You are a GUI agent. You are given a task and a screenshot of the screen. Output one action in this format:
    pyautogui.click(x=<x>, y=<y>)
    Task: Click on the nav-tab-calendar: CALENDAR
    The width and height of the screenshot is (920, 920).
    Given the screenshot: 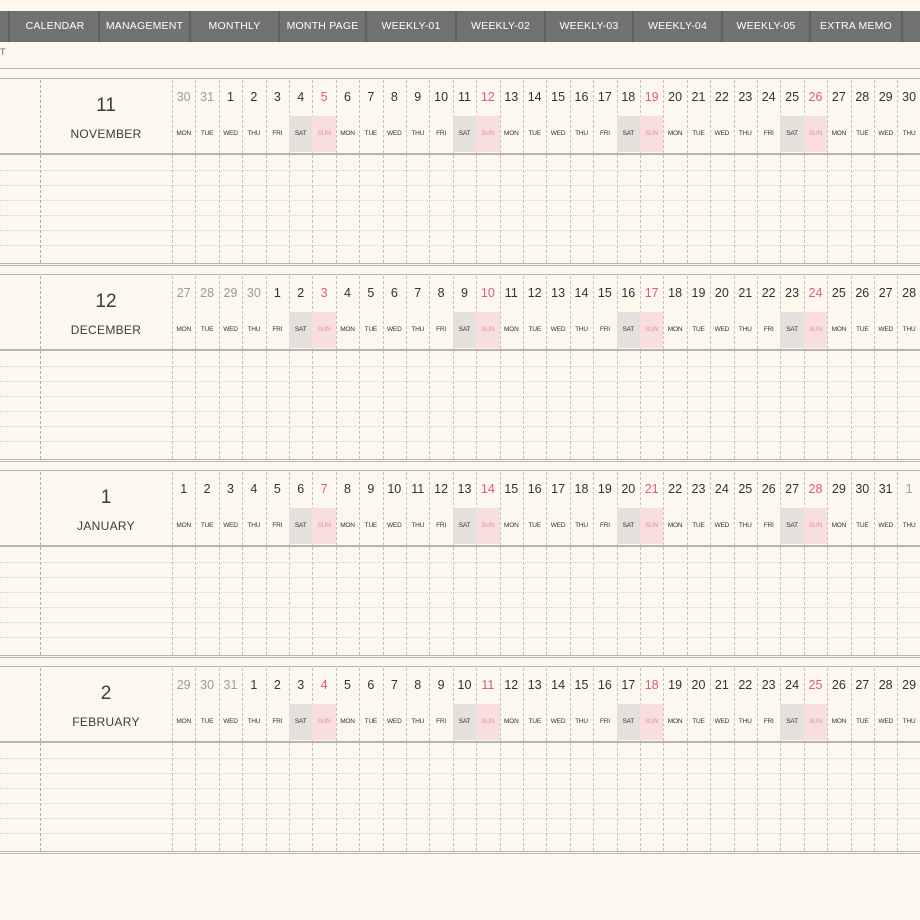 What is the action you would take?
    pyautogui.click(x=56, y=26)
    